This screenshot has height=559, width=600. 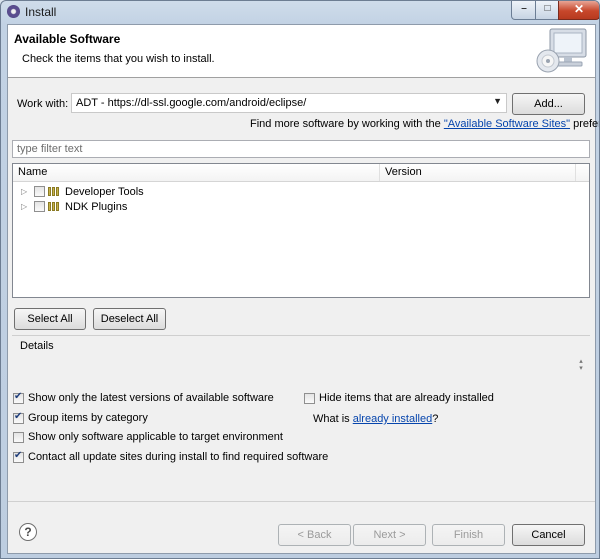 I want to click on find-more-prefix: Find more software by working with the, so click(x=347, y=124).